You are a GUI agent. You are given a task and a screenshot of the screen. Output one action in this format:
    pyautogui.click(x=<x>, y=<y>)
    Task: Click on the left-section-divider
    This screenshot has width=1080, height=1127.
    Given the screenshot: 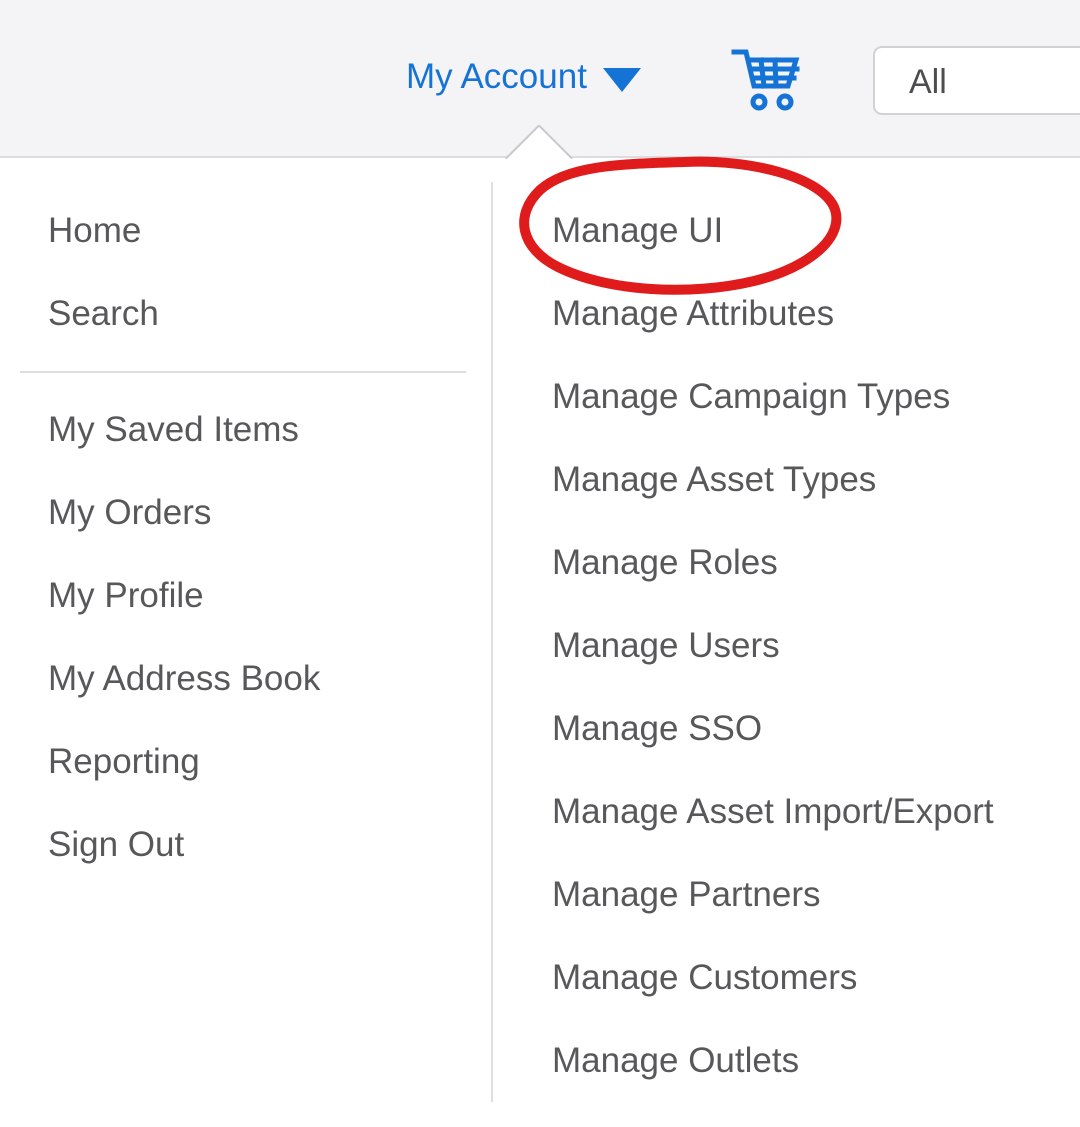 What is the action you would take?
    pyautogui.click(x=243, y=372)
    